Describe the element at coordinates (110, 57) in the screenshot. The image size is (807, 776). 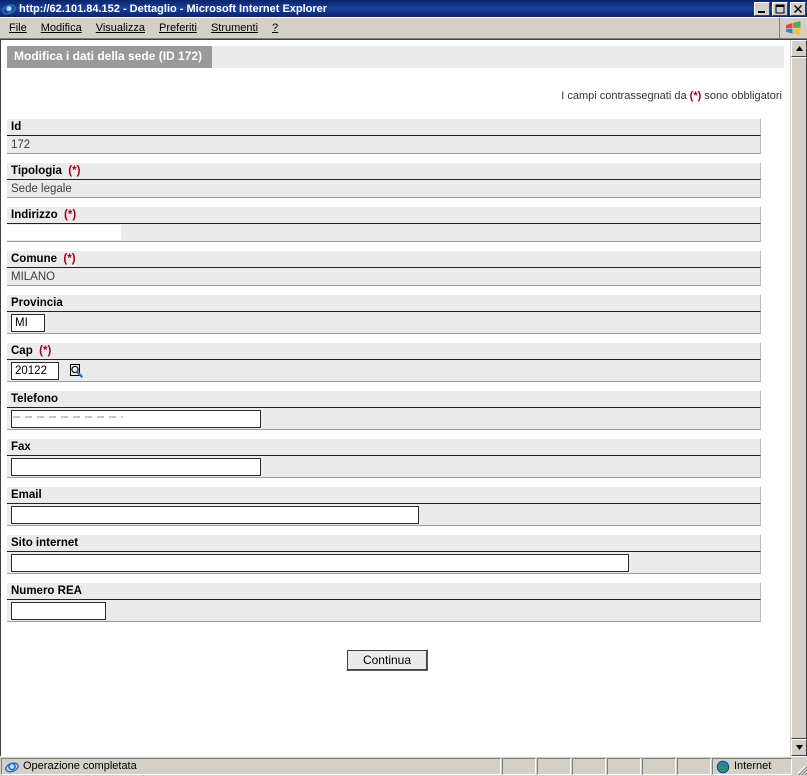
I see `page-title: Modifica i dati della sede (ID 172)` at that location.